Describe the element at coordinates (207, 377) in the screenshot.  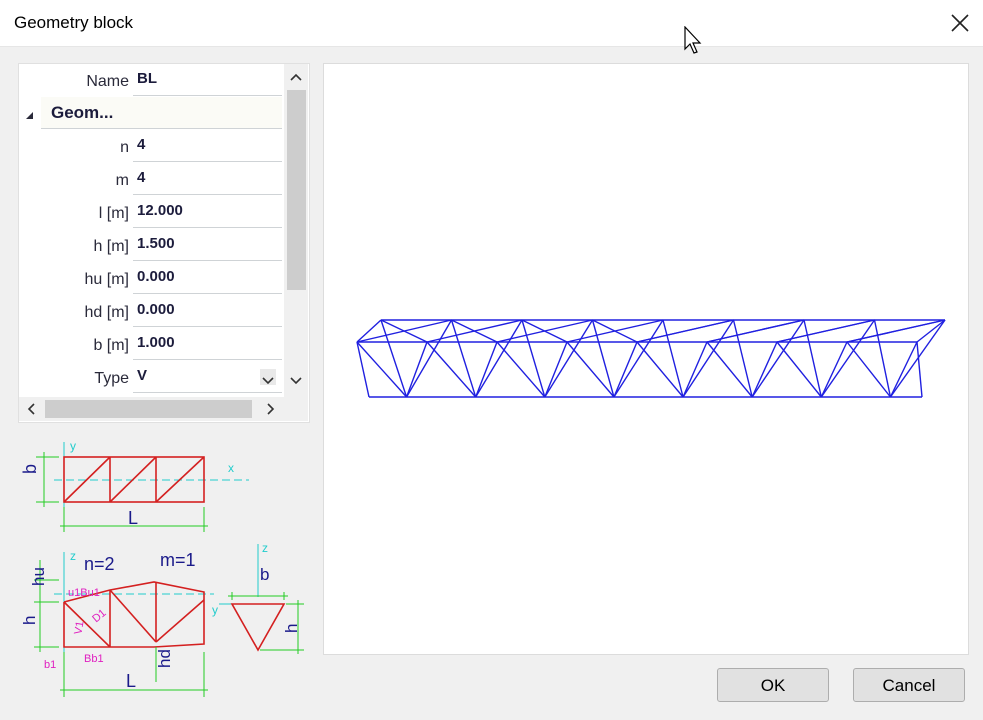
I see `property-value: V` at that location.